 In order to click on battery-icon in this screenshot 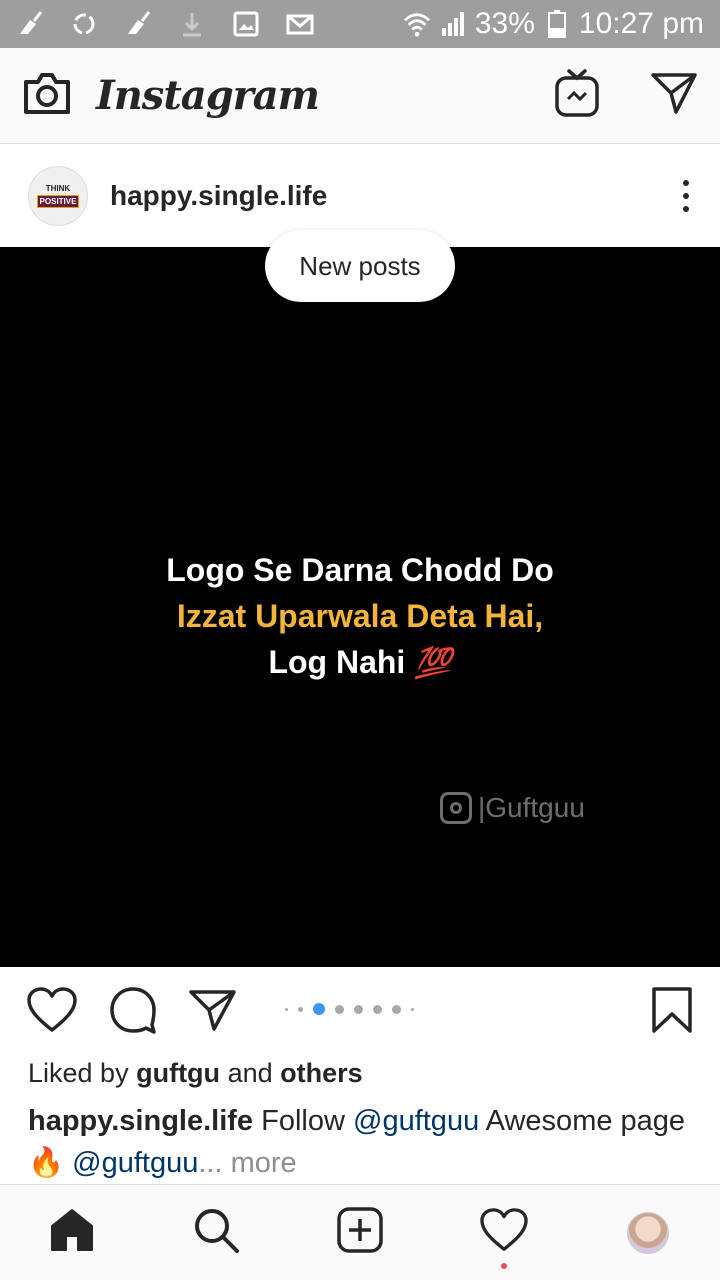, I will do `click(557, 24)`.